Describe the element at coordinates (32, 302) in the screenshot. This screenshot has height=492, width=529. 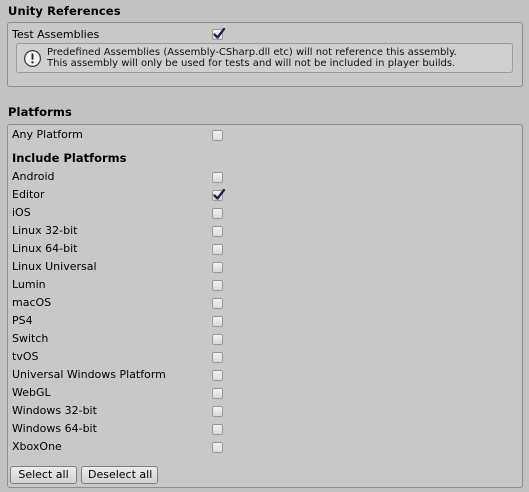
I see `platform-label: macOS` at that location.